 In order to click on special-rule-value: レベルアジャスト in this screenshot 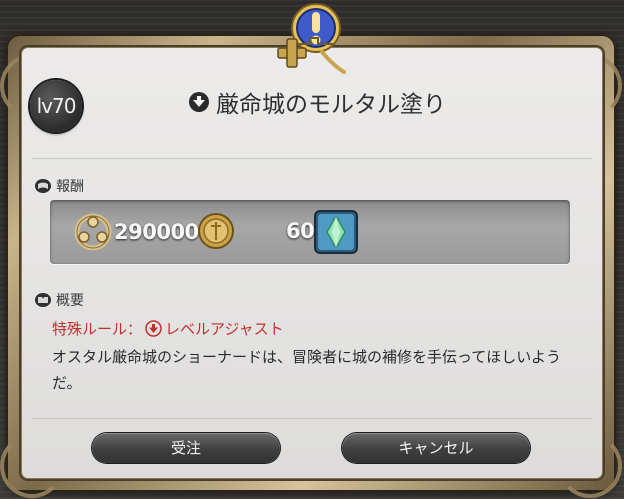, I will do `click(224, 329)`.